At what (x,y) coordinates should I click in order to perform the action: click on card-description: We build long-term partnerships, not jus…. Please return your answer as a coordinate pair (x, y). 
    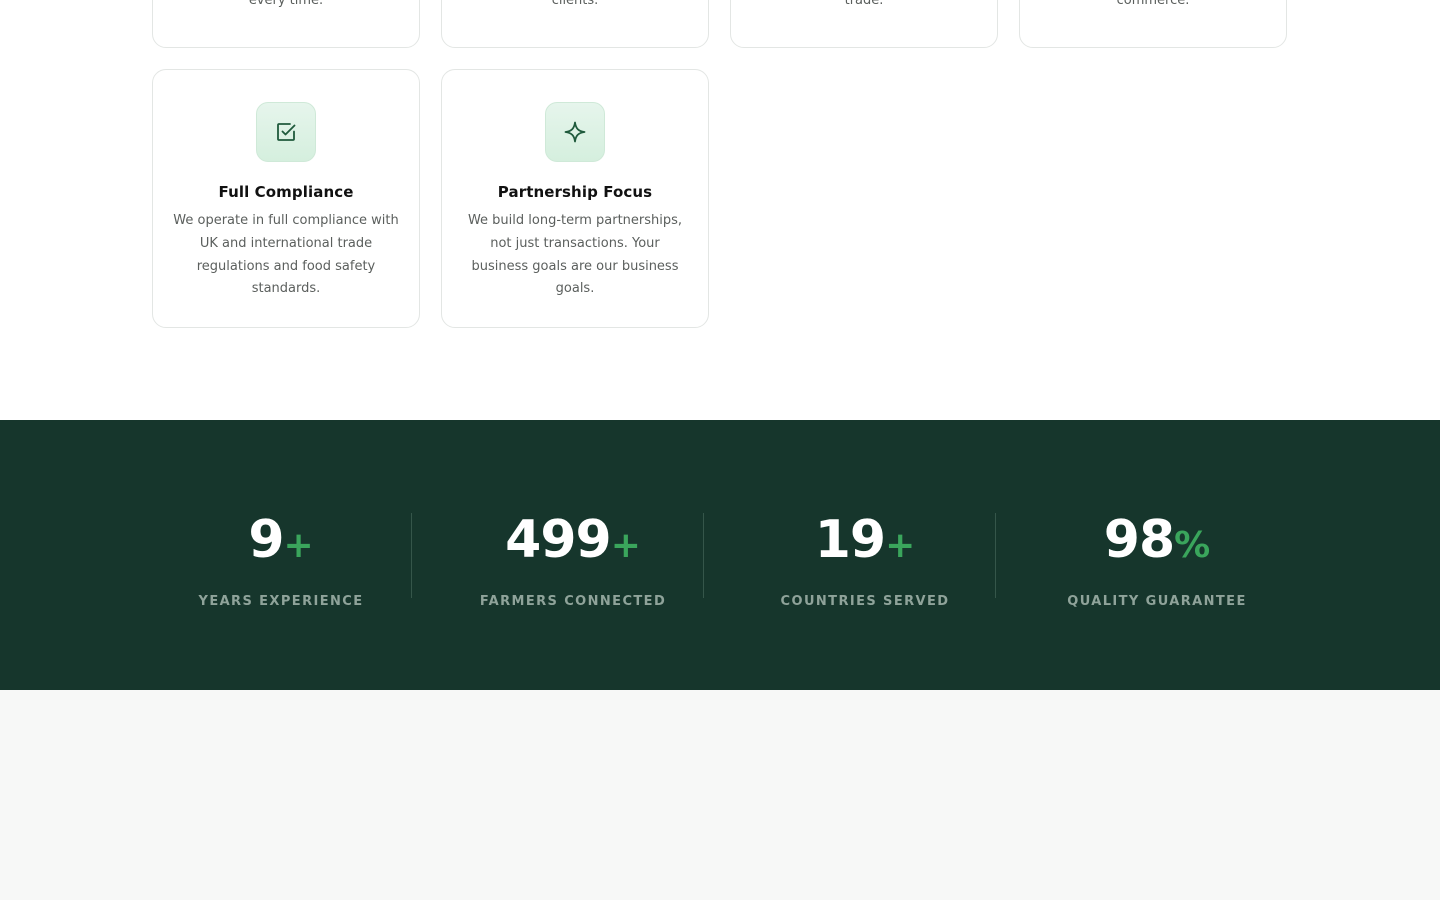
    Looking at the image, I should click on (575, 255).